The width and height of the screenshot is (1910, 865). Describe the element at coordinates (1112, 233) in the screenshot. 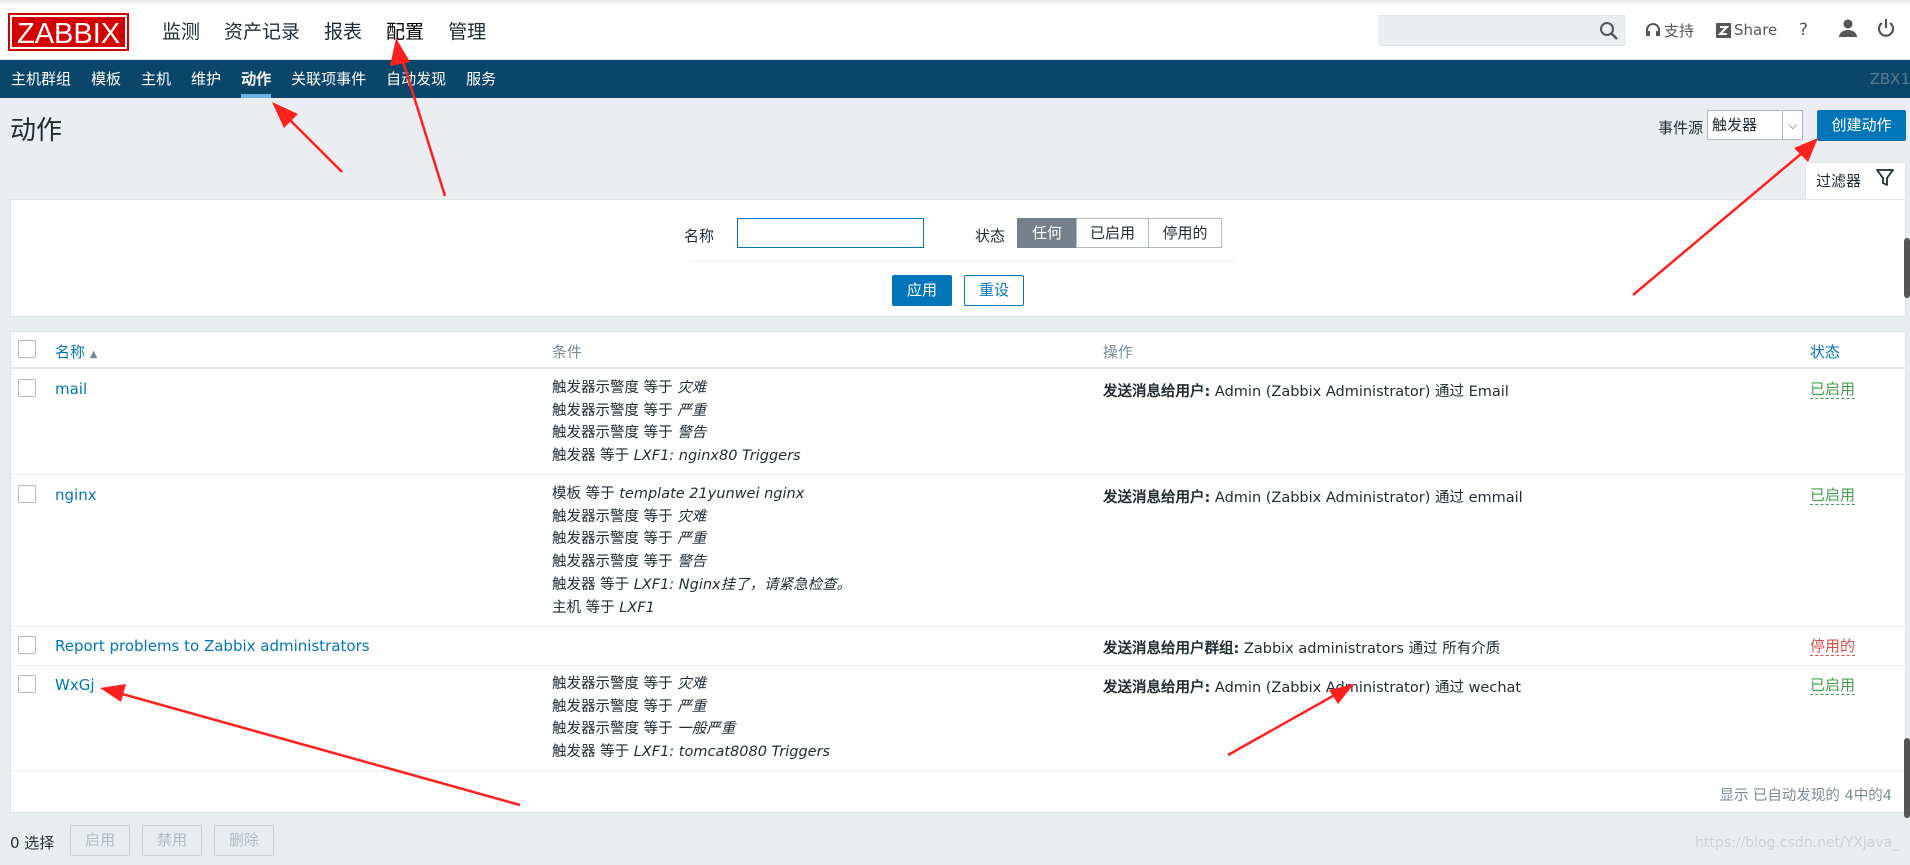

I see `status-enabled-radio: 已启用` at that location.